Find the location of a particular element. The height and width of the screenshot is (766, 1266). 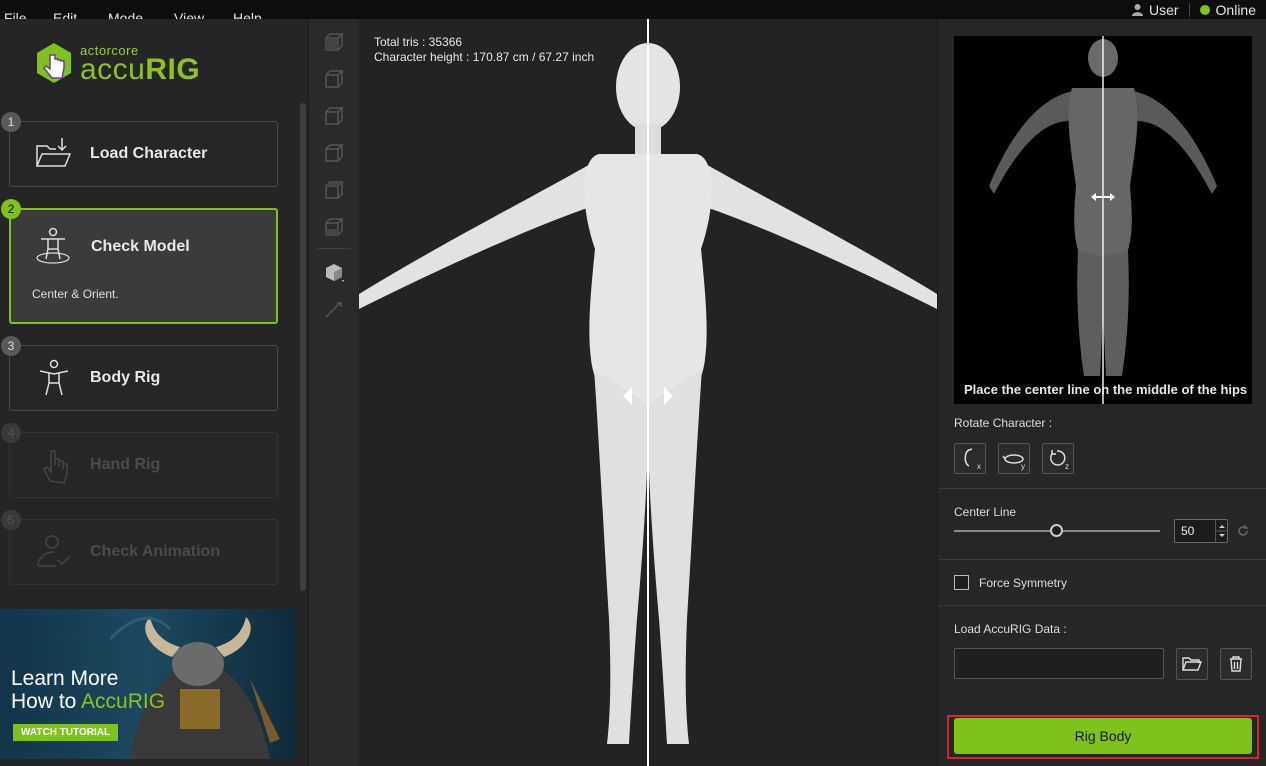

open-folder-button is located at coordinates (1192, 664).